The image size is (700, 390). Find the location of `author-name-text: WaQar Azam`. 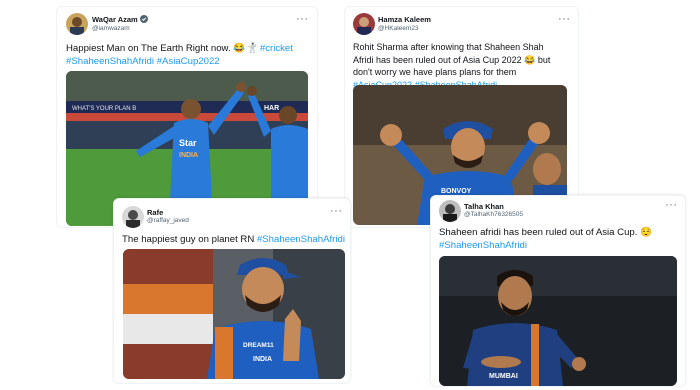

author-name-text: WaQar Azam is located at coordinates (115, 19).